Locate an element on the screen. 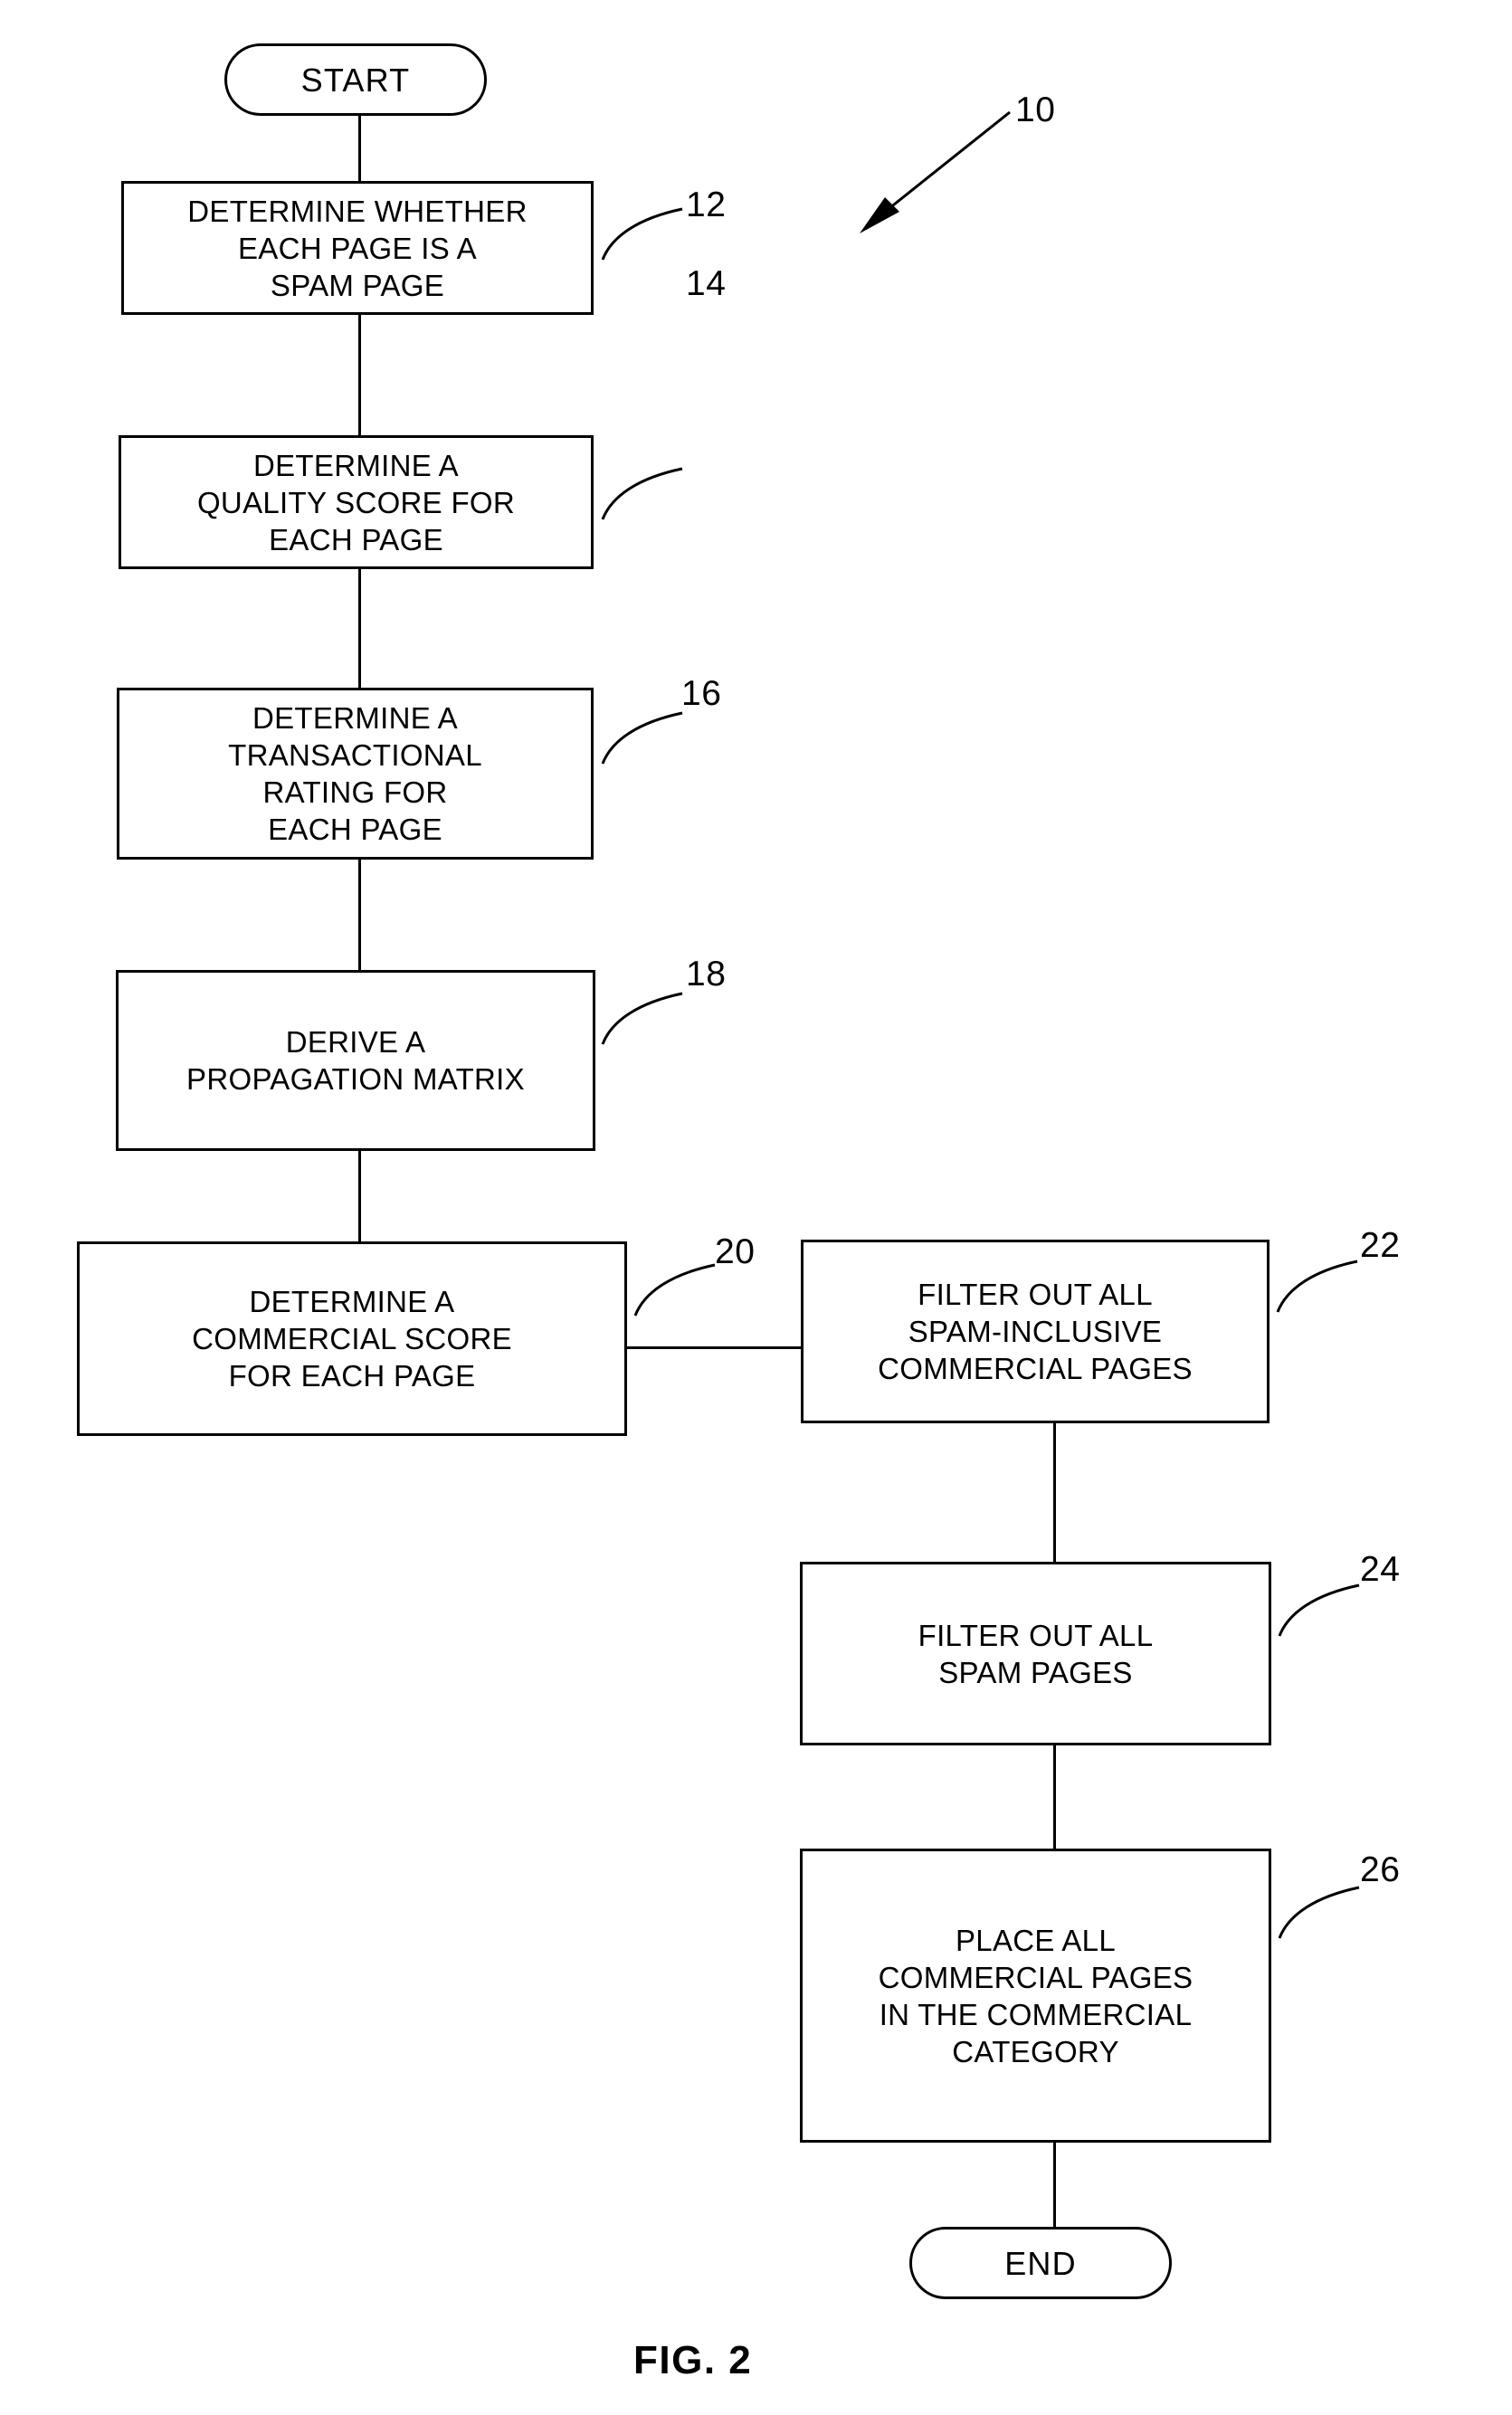  flow-node-end-label: END is located at coordinates (1040, 2263).